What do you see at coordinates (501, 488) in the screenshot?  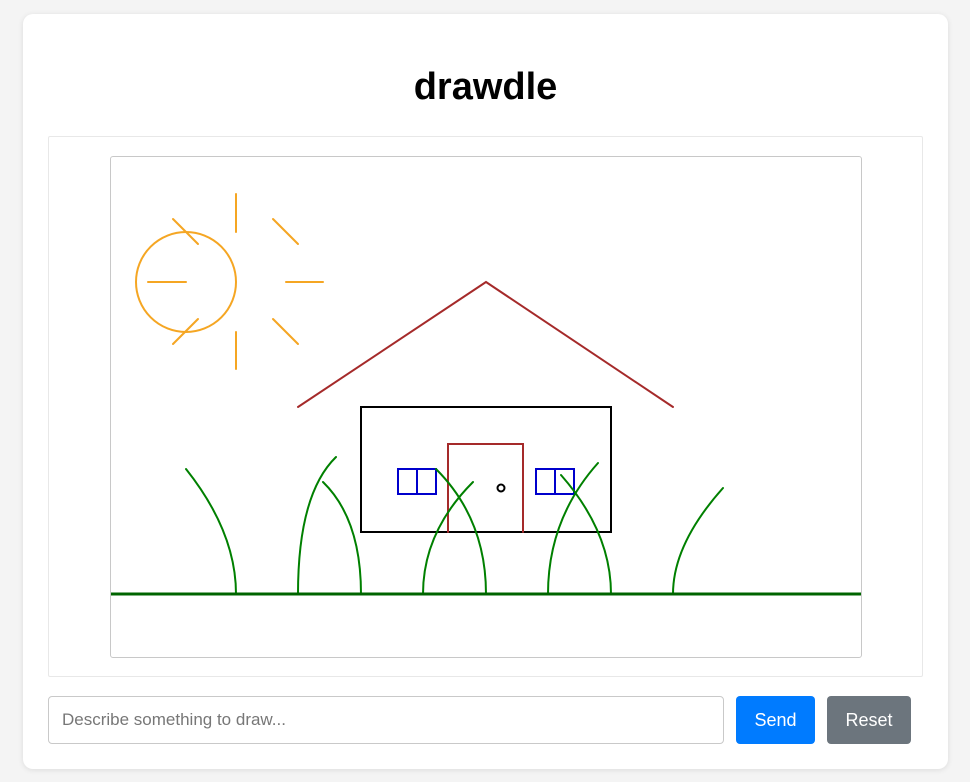 I see `door-knob` at bounding box center [501, 488].